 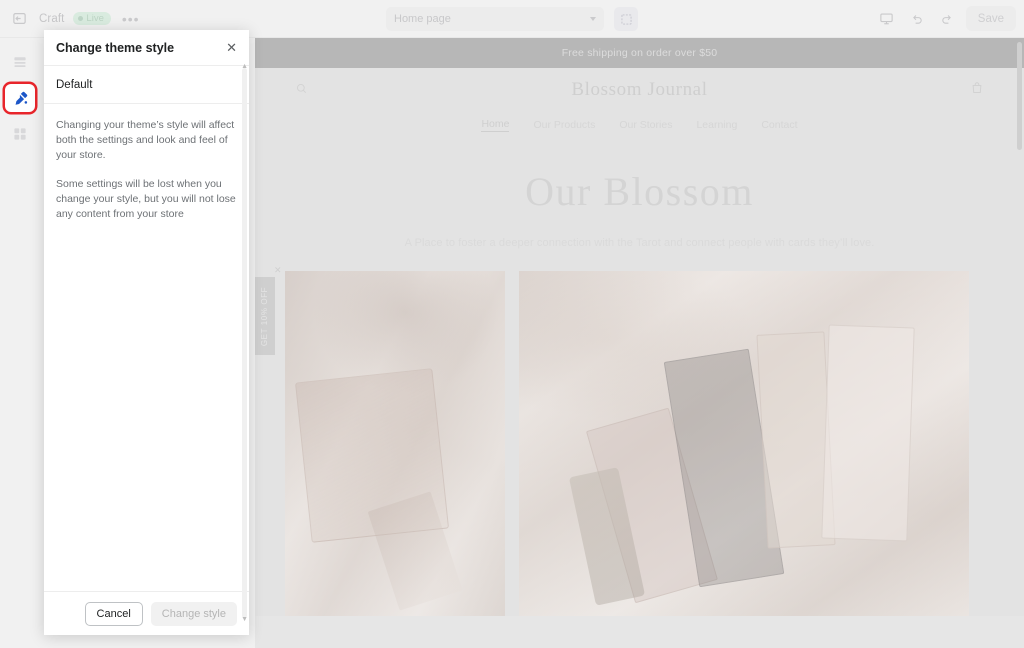 What do you see at coordinates (887, 19) in the screenshot?
I see `desktop-icon` at bounding box center [887, 19].